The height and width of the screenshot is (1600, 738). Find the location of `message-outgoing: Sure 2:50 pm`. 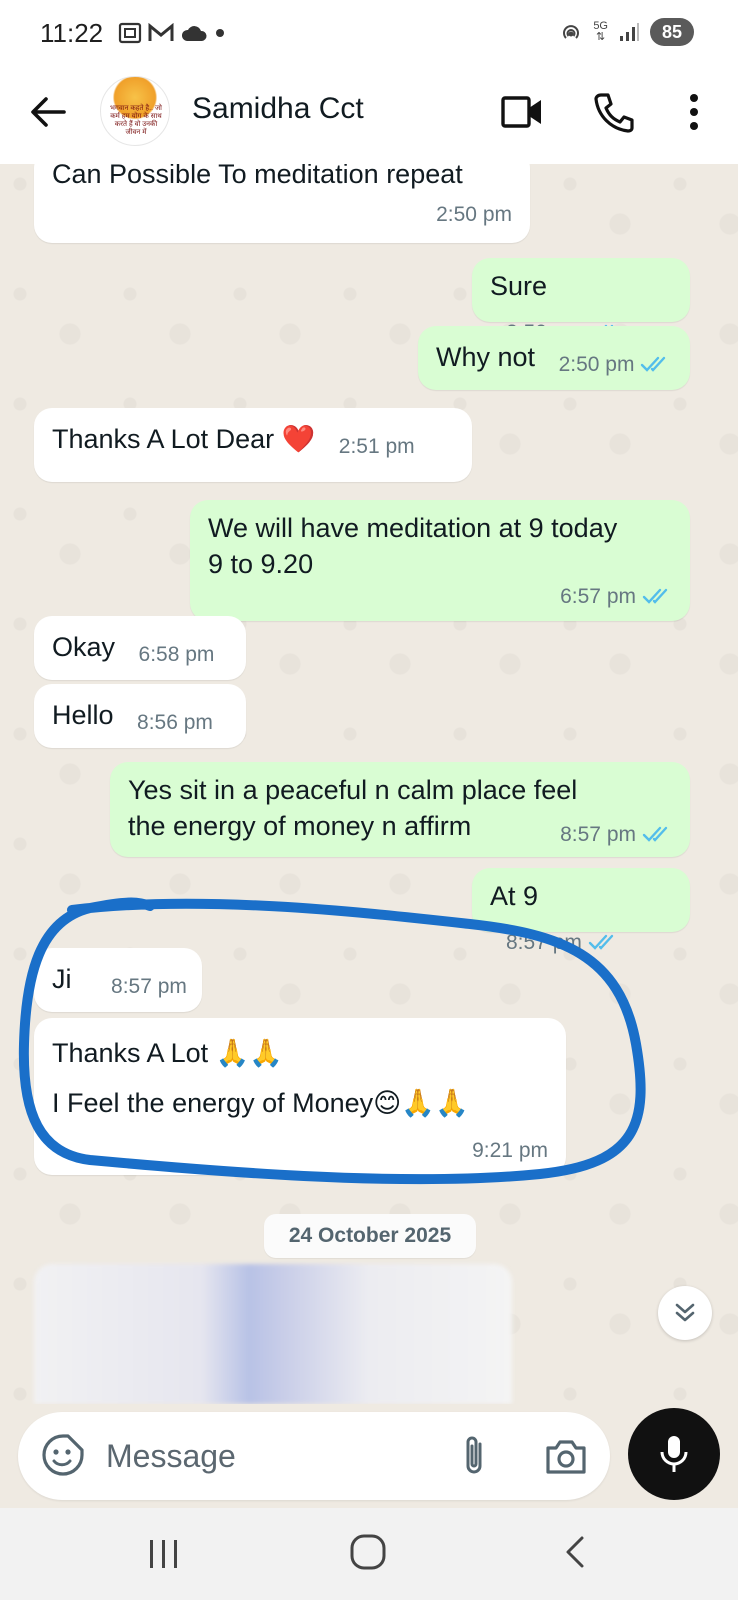

message-outgoing: Sure 2:50 pm is located at coordinates (581, 301).